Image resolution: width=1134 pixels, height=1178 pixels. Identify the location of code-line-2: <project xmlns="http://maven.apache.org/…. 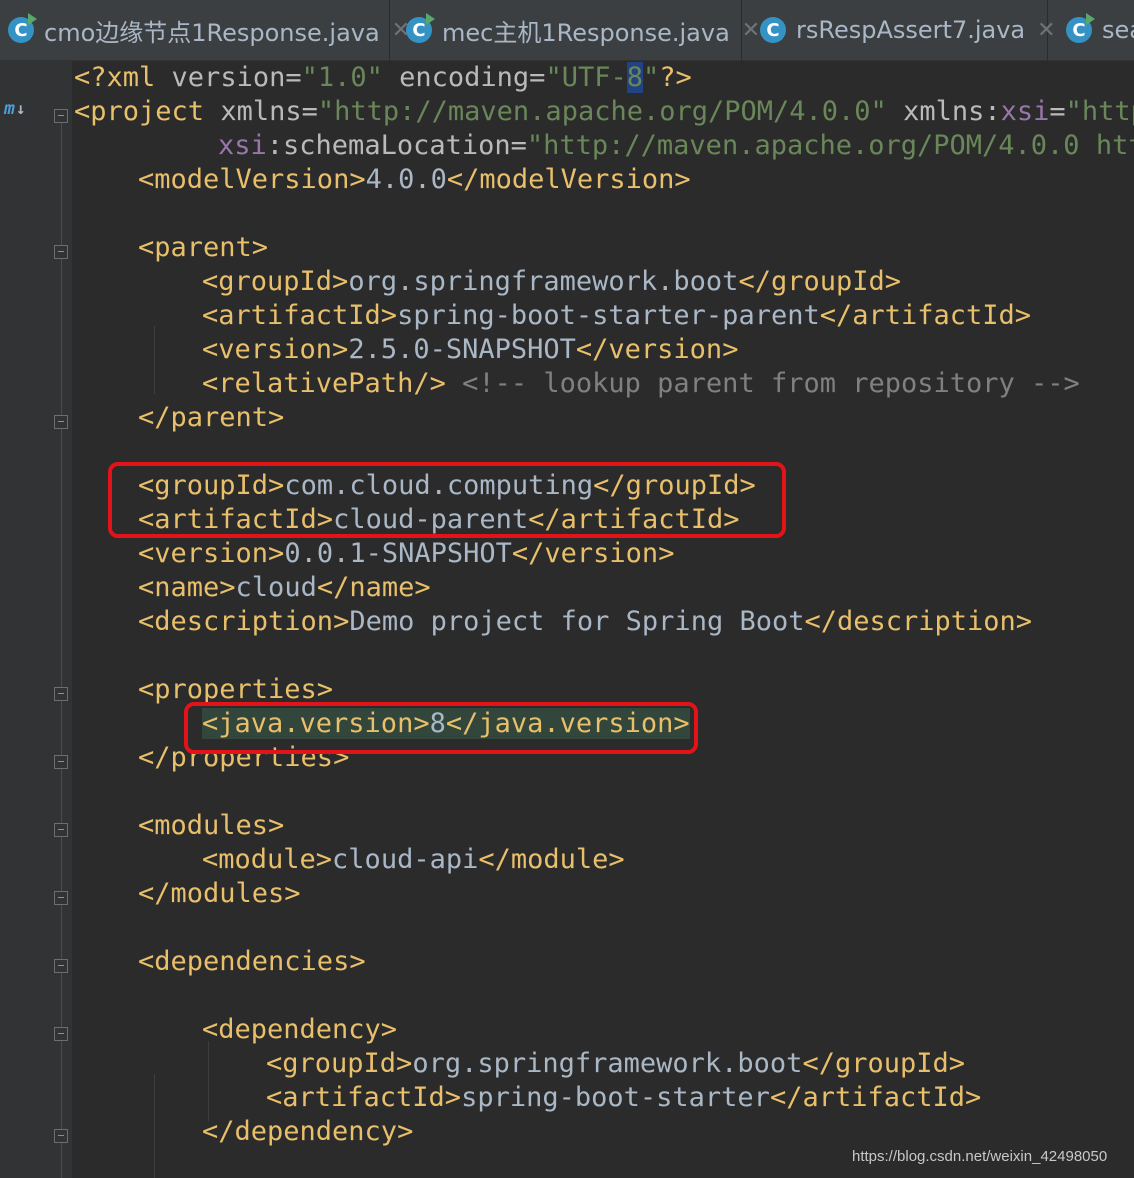
(604, 111).